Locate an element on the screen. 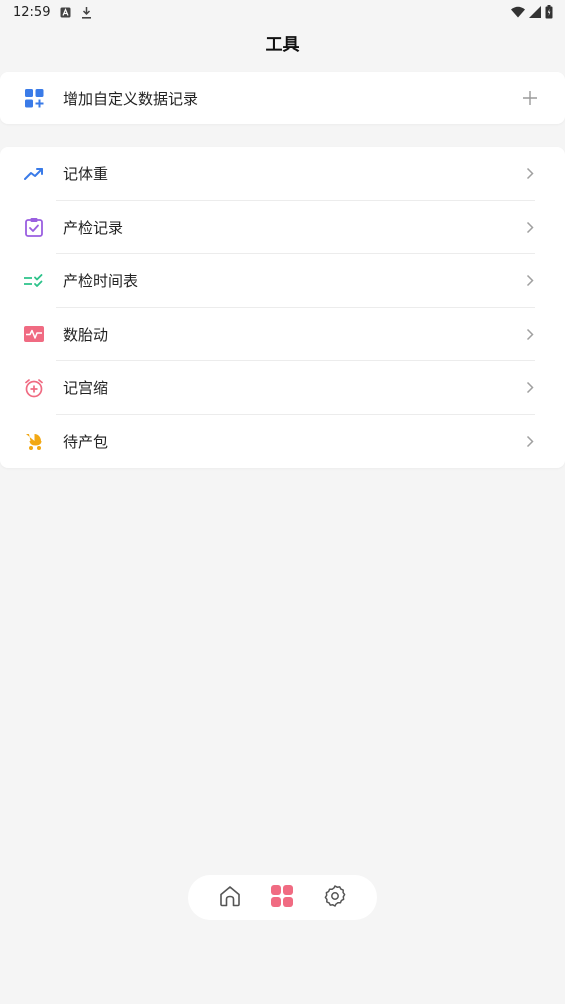 This screenshot has width=565, height=1004. alarm-plus-icon is located at coordinates (34, 388).